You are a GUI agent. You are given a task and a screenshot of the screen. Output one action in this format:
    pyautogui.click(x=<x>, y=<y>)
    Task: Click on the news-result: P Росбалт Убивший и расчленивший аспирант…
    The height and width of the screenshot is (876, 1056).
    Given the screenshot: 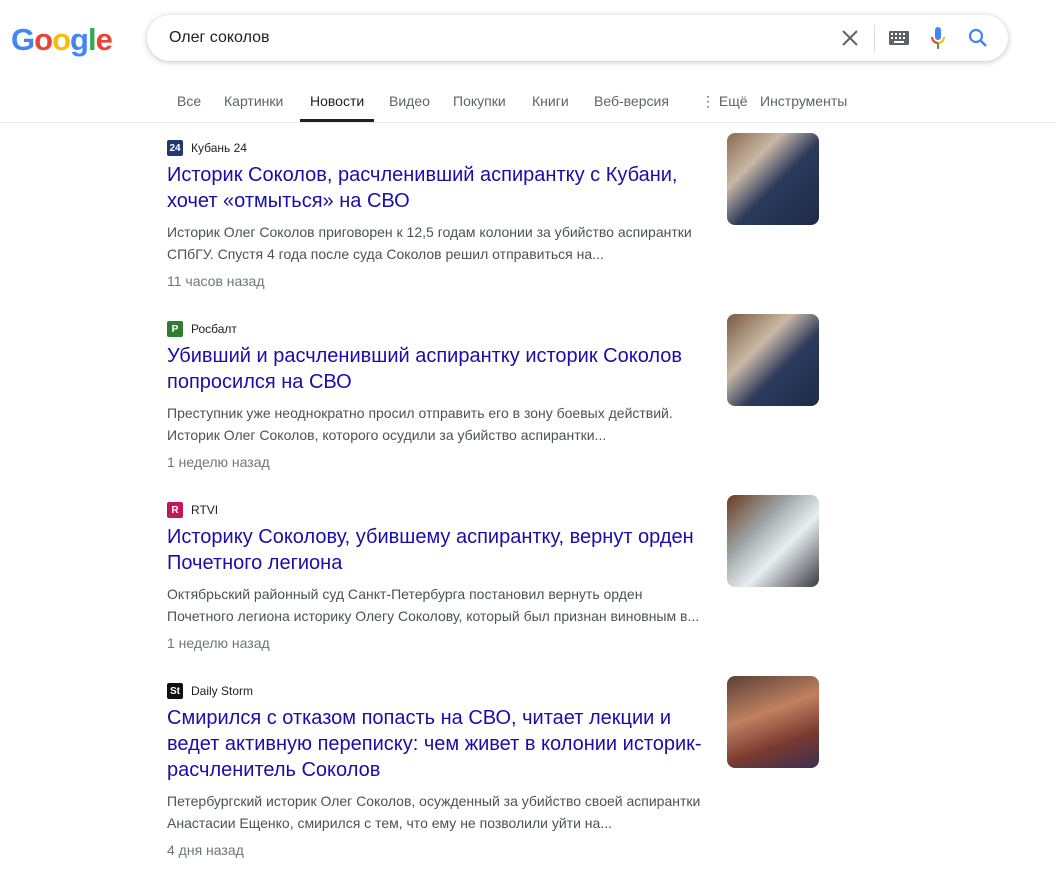 What is the action you would take?
    pyautogui.click(x=497, y=393)
    